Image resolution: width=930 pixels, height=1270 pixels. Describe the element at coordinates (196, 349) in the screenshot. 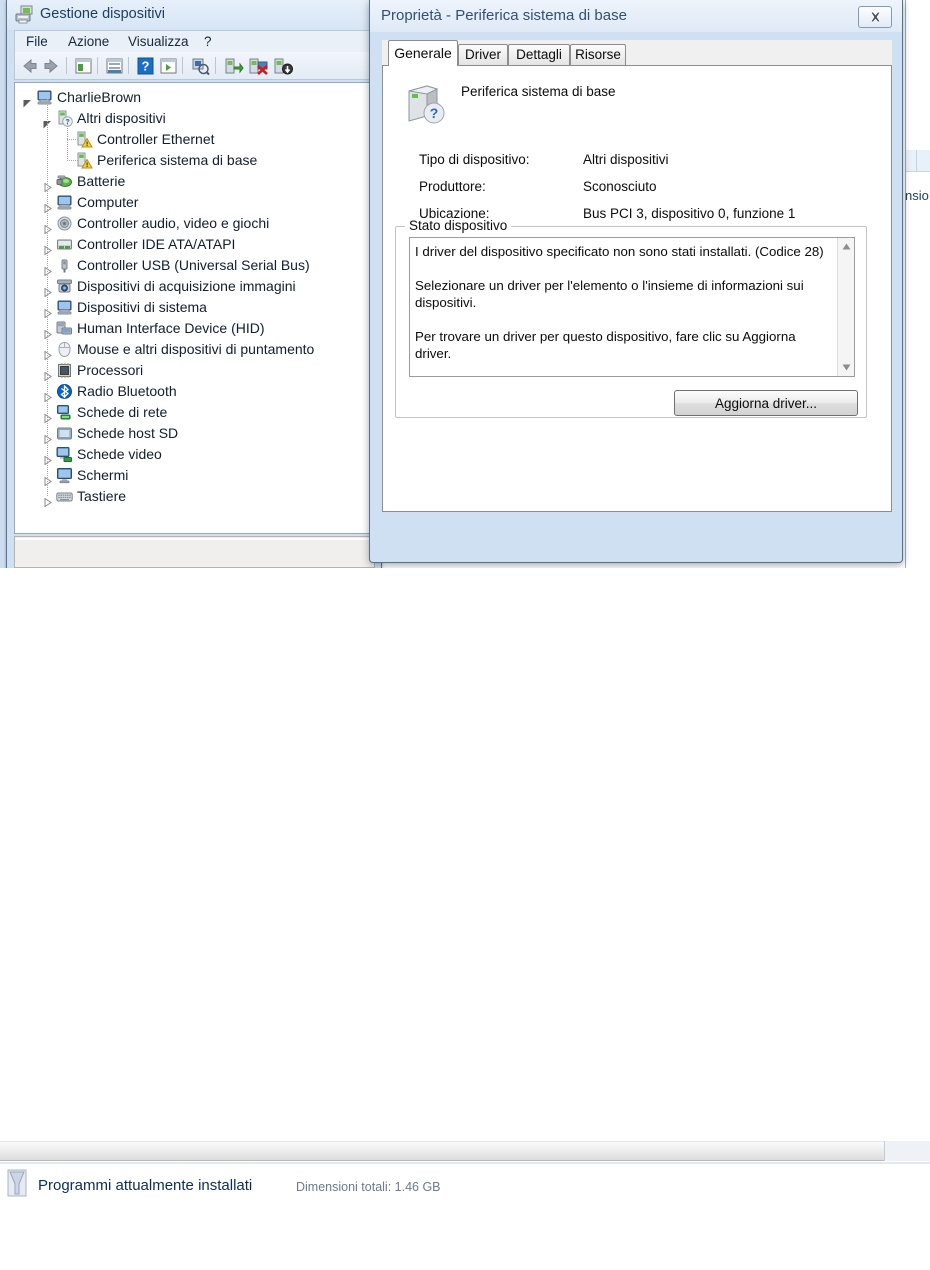

I see `tree-item-label: Mouse e altri dispositivi di puntamento` at that location.